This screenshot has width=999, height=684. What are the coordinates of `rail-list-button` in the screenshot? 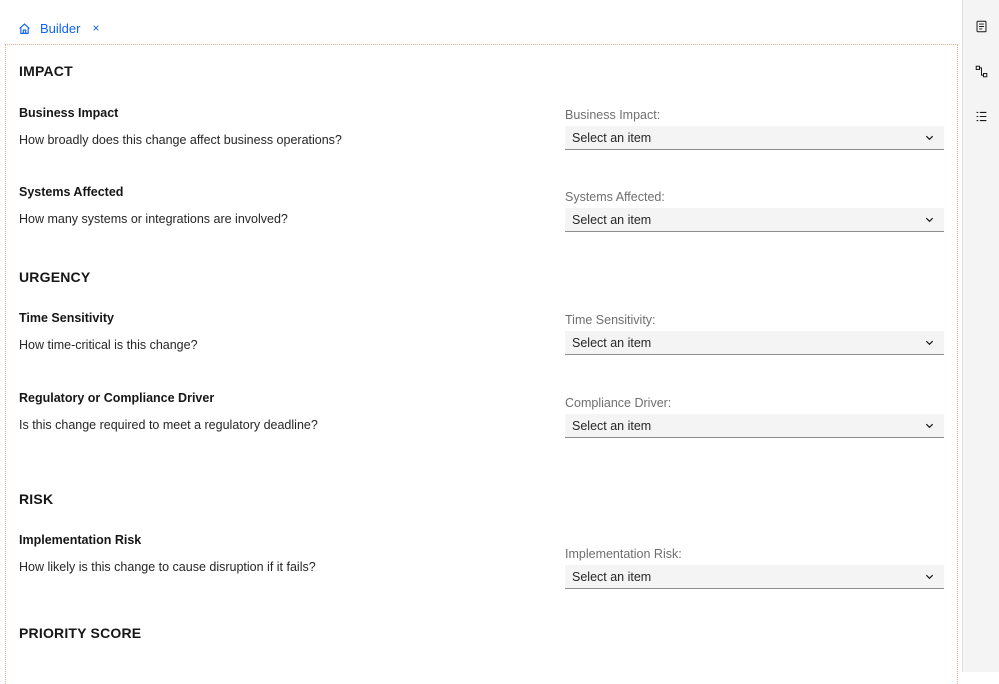 It's located at (981, 116).